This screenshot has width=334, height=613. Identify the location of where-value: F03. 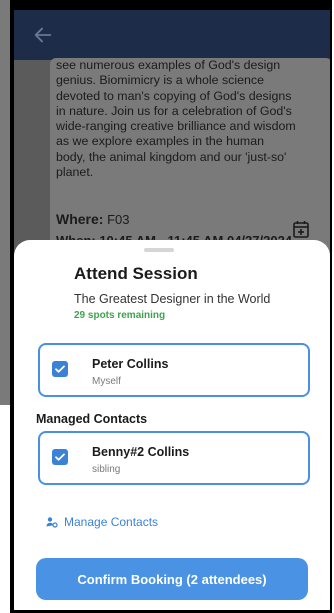
(118, 219).